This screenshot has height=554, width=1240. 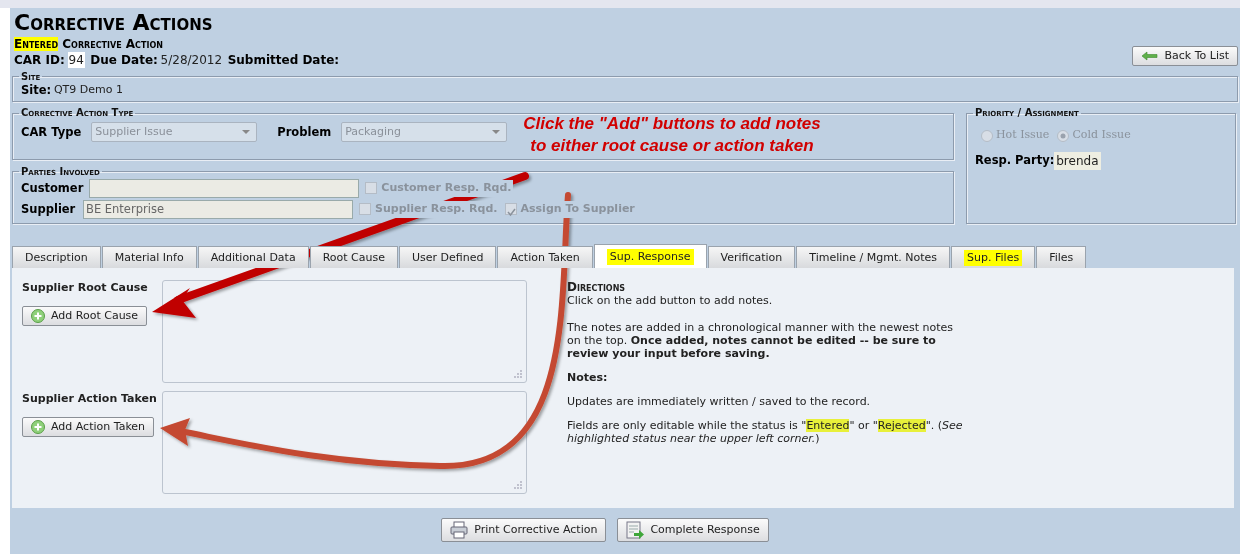 What do you see at coordinates (51, 132) in the screenshot?
I see `field-label: CAR Type` at bounding box center [51, 132].